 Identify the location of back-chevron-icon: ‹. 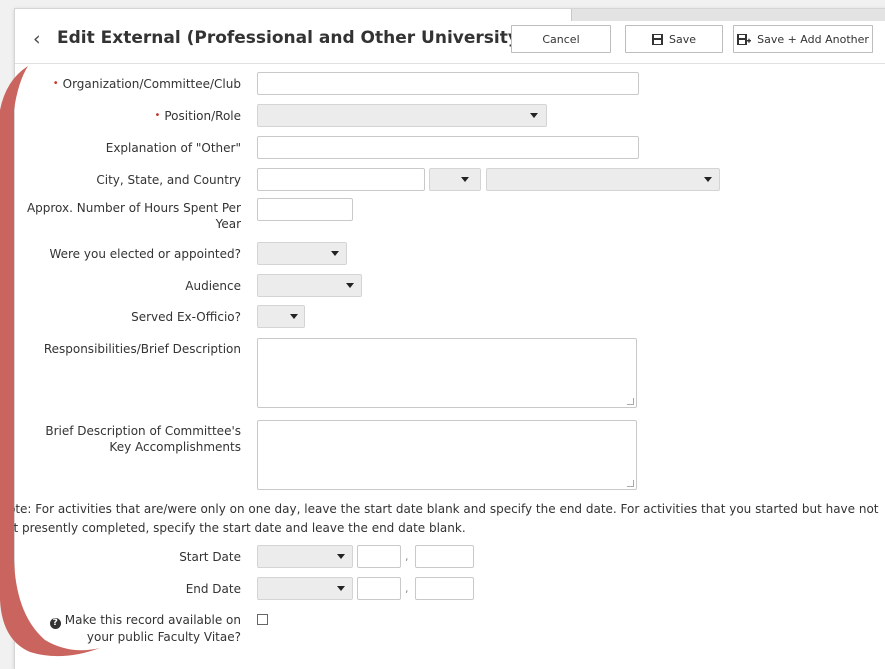
(37, 39).